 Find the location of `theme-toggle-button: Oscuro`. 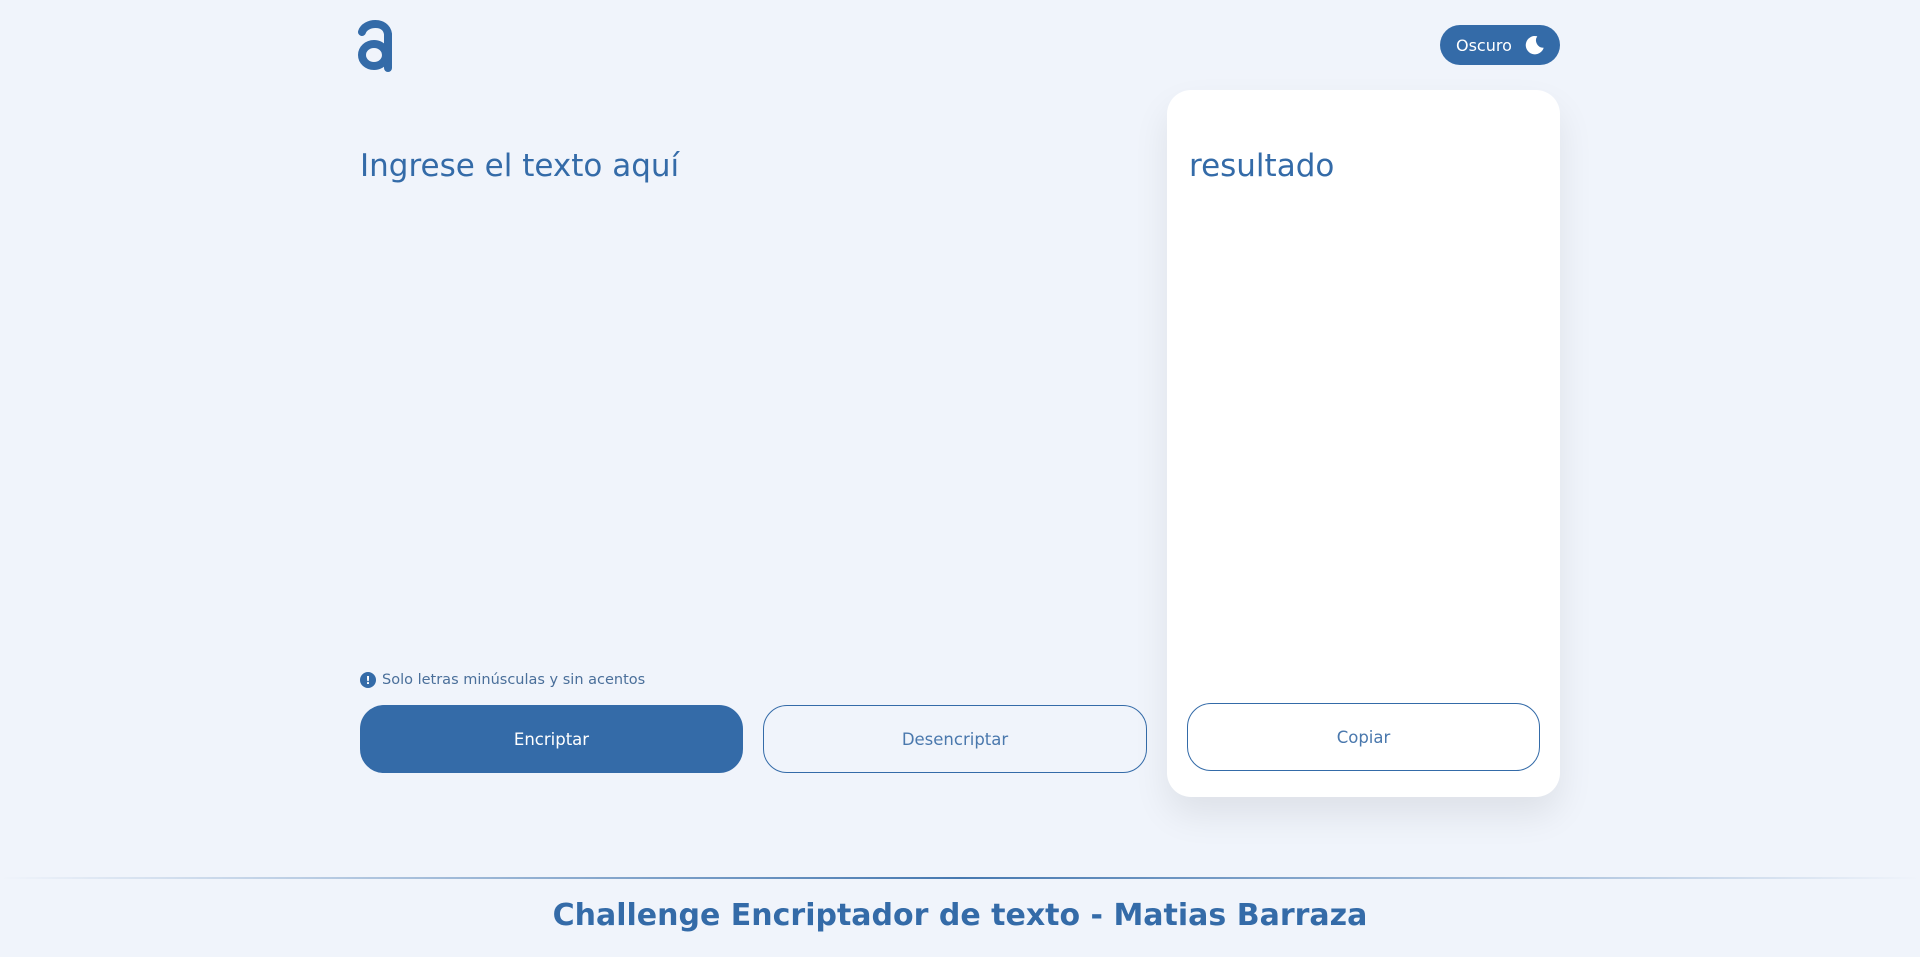

theme-toggle-button: Oscuro is located at coordinates (1500, 45).